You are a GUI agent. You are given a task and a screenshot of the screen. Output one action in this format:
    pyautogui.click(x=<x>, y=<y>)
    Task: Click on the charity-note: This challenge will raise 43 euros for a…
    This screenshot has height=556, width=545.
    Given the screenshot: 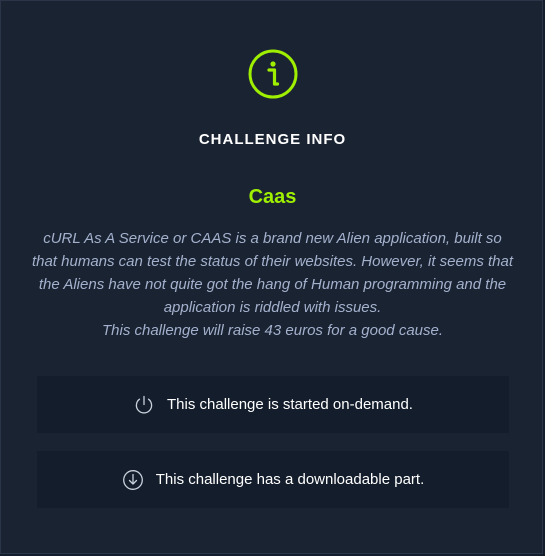 What is the action you would take?
    pyautogui.click(x=272, y=330)
    